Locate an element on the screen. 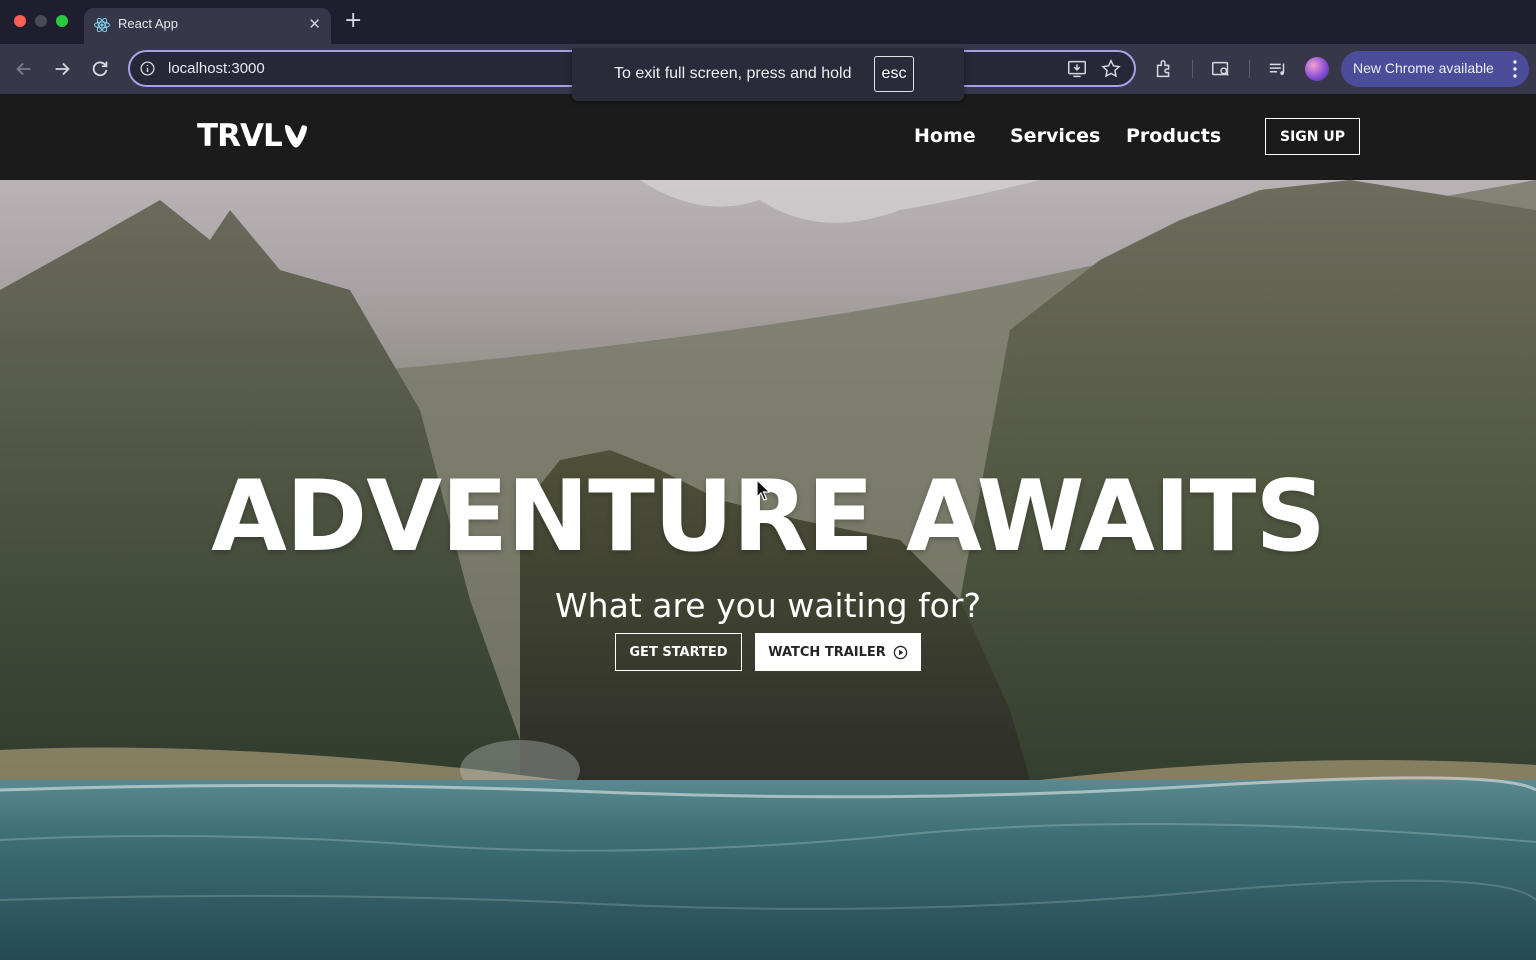  star-icon is located at coordinates (1111, 69).